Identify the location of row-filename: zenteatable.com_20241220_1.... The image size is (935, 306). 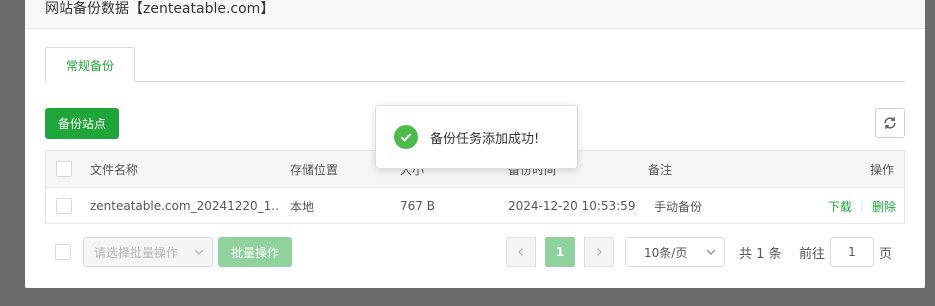
(185, 206).